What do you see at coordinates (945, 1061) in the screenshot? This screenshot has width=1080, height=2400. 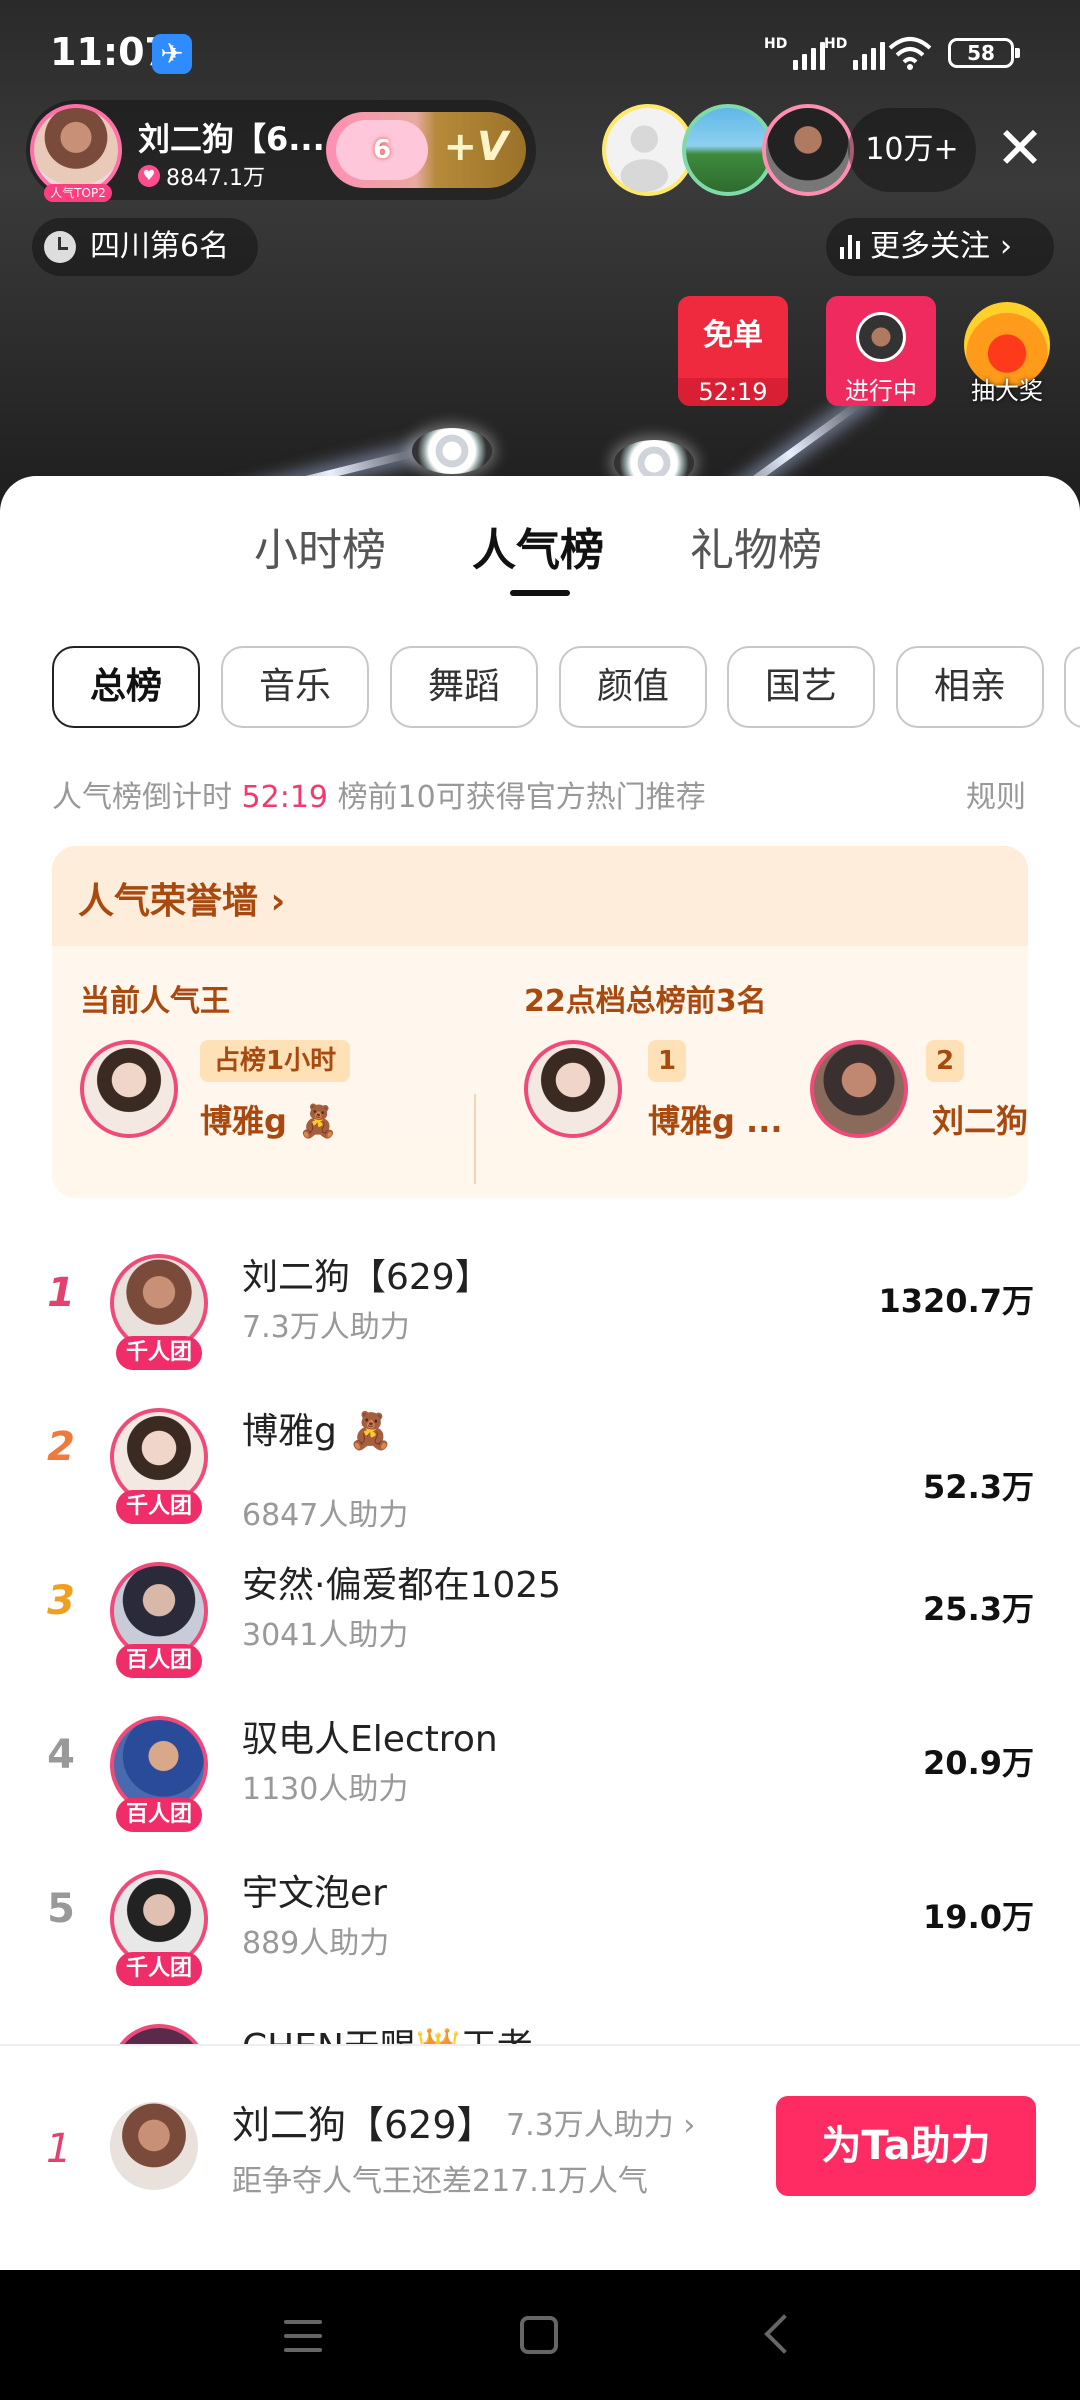 I see `top2-rank: 2` at bounding box center [945, 1061].